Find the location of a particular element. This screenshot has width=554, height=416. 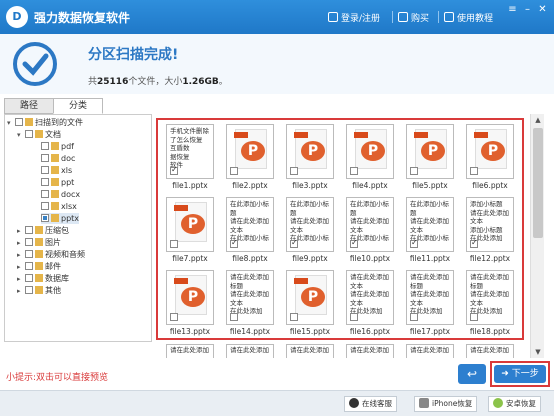

tree-node-doc-type: pdf is located at coordinates (57, 146).